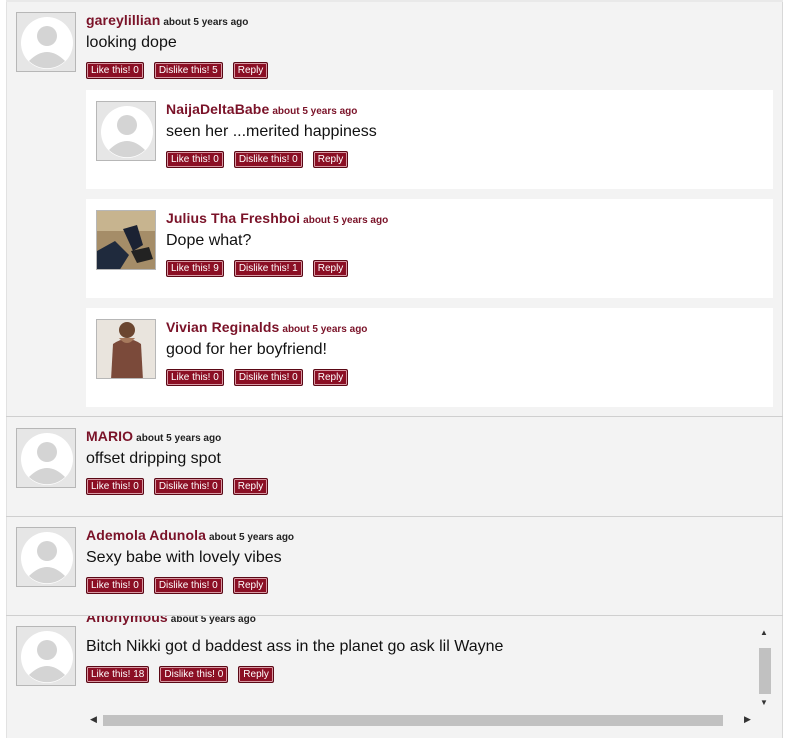 Image resolution: width=801 pixels, height=738 pixels. I want to click on comment-text: Sexy babe with lovely vibes, so click(184, 557).